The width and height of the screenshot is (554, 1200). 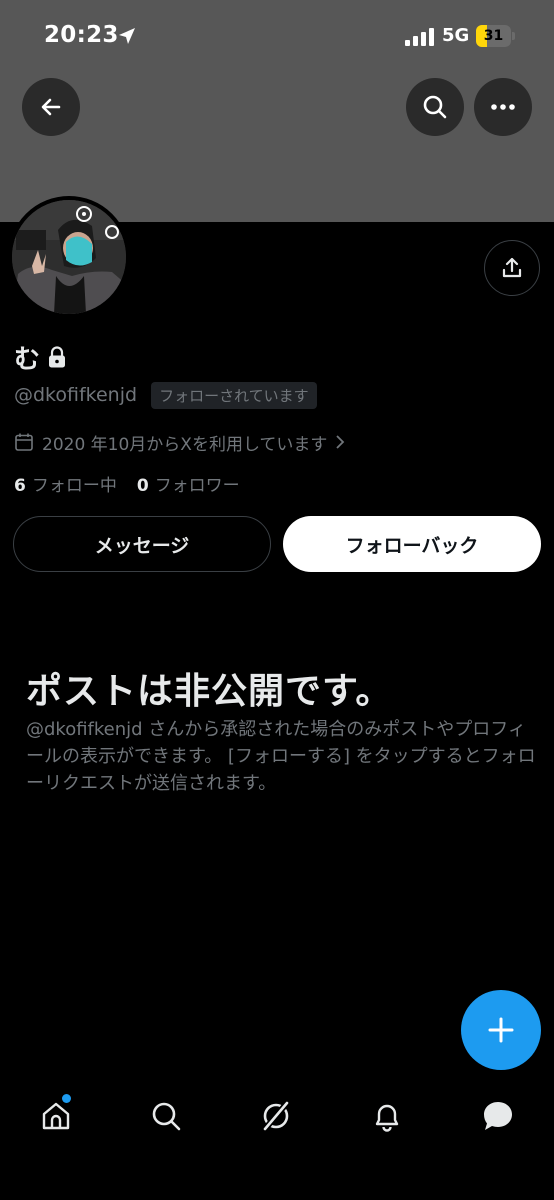 What do you see at coordinates (24, 442) in the screenshot?
I see `calendar-icon` at bounding box center [24, 442].